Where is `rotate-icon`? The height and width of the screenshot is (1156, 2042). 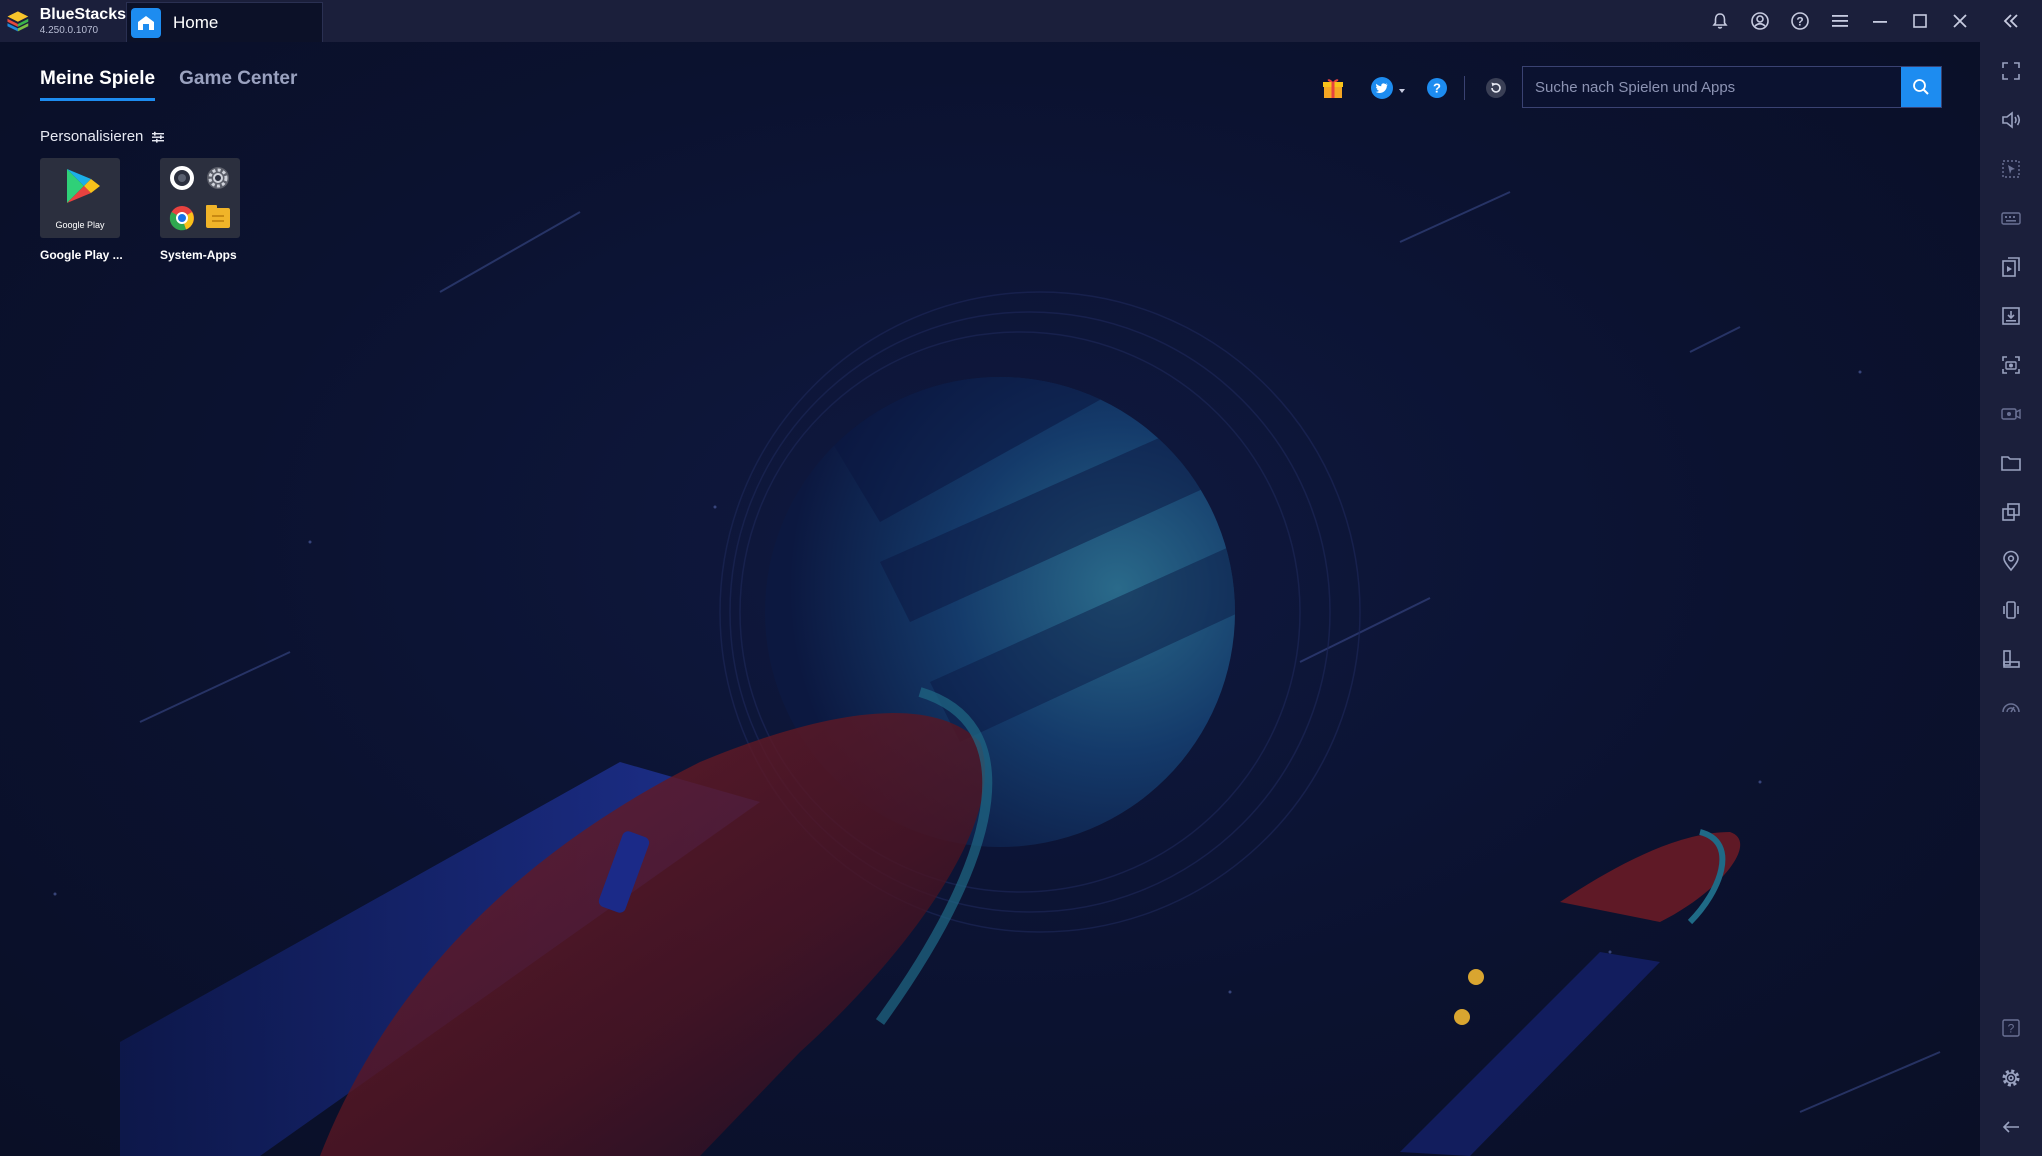 rotate-icon is located at coordinates (2011, 659).